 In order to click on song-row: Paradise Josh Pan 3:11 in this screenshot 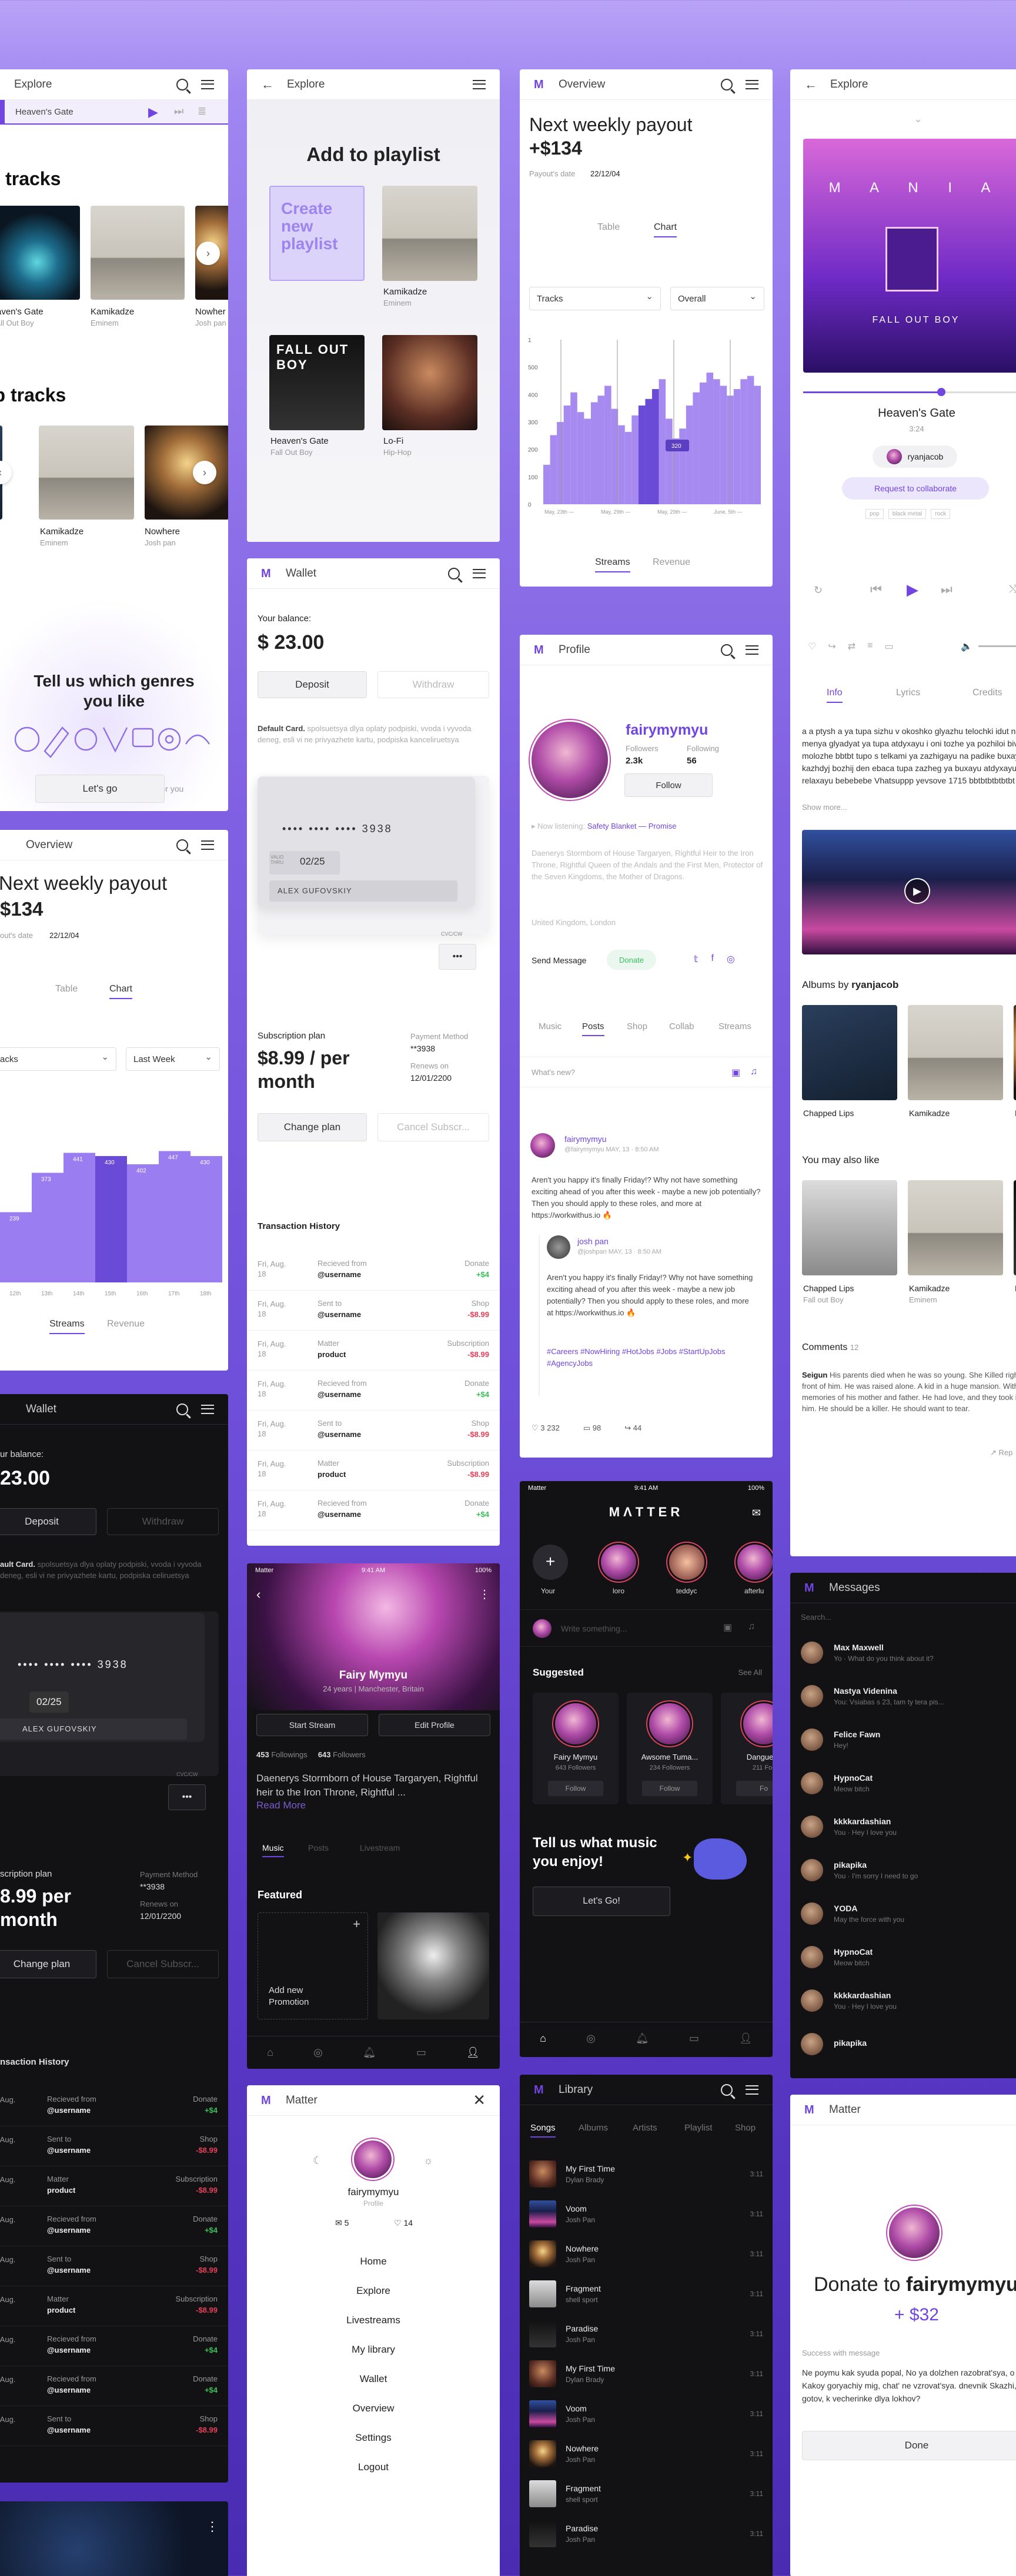, I will do `click(646, 2533)`.